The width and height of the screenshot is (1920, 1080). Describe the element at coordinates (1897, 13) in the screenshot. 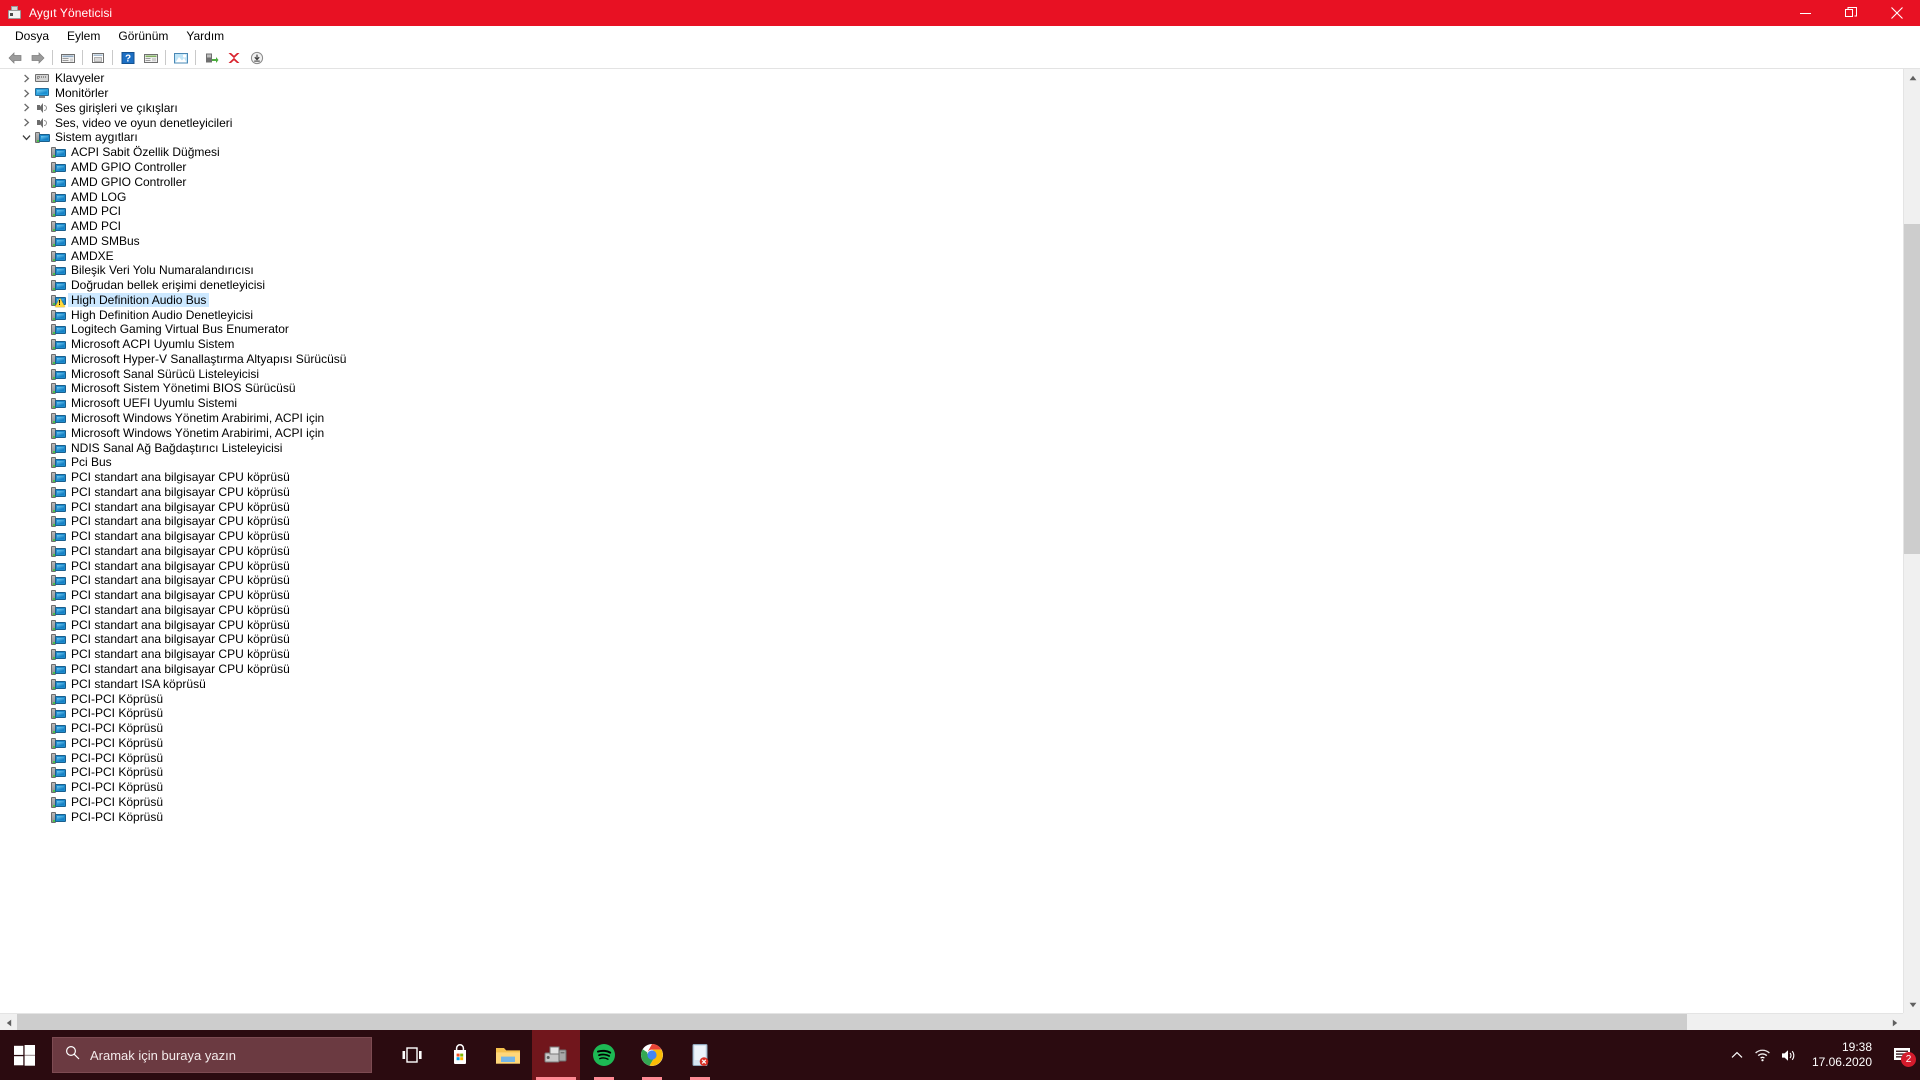

I see `close-button` at that location.